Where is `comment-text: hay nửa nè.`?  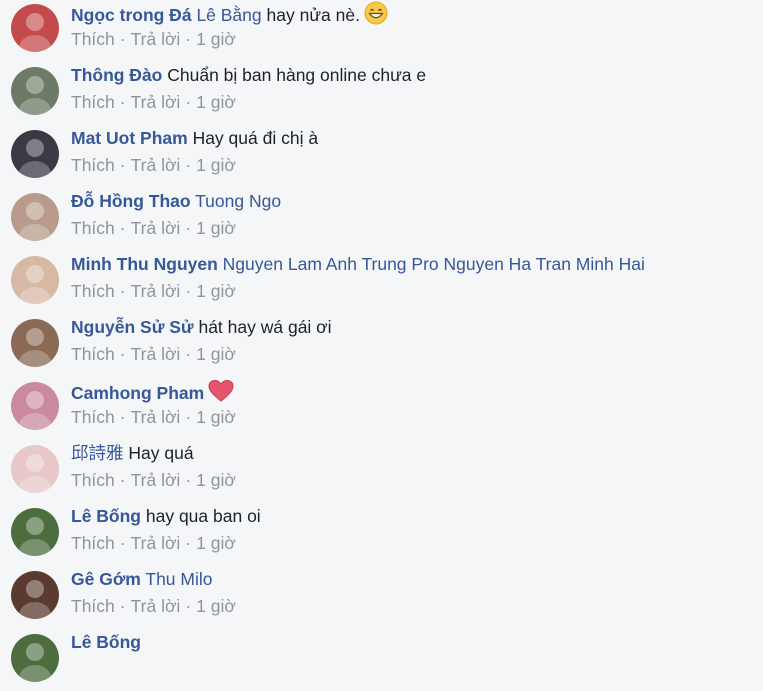
comment-text: hay nửa nè. is located at coordinates (313, 15).